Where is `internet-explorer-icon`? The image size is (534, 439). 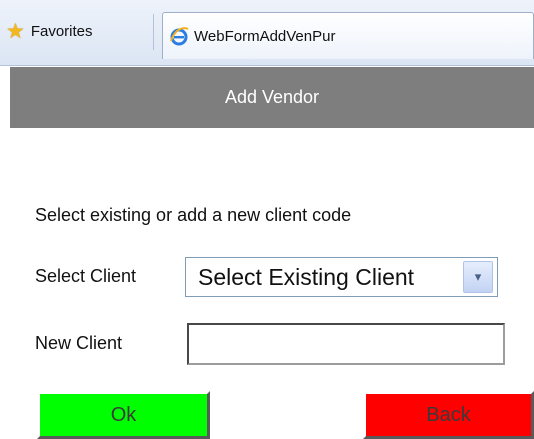
internet-explorer-icon is located at coordinates (179, 36).